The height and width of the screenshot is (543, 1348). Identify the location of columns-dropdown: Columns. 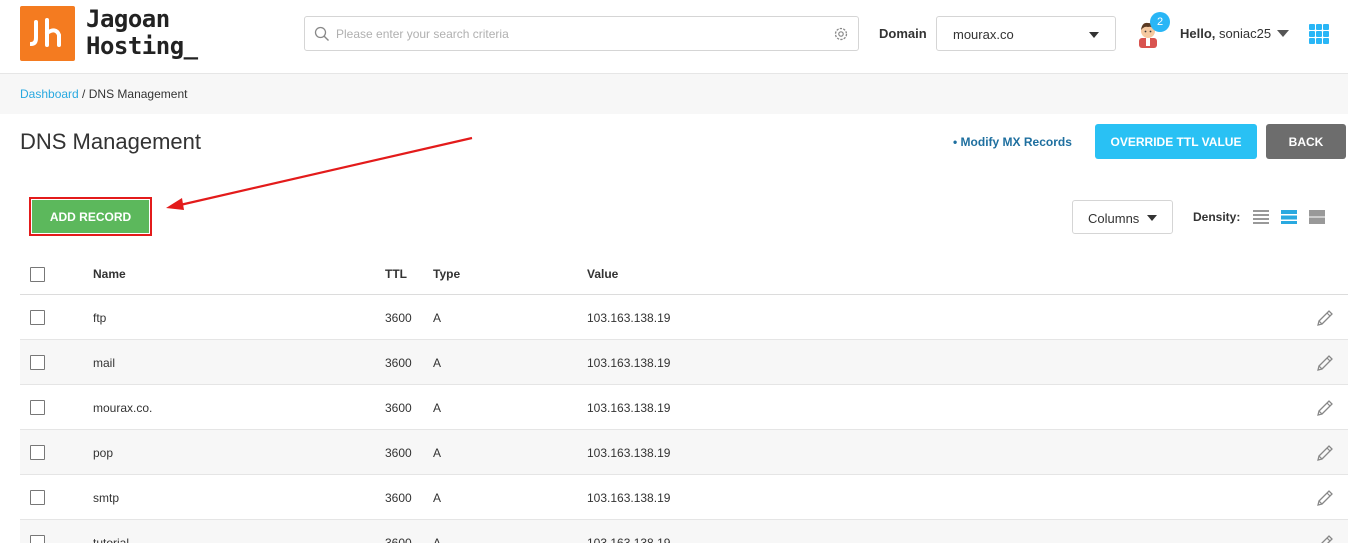
(1122, 217).